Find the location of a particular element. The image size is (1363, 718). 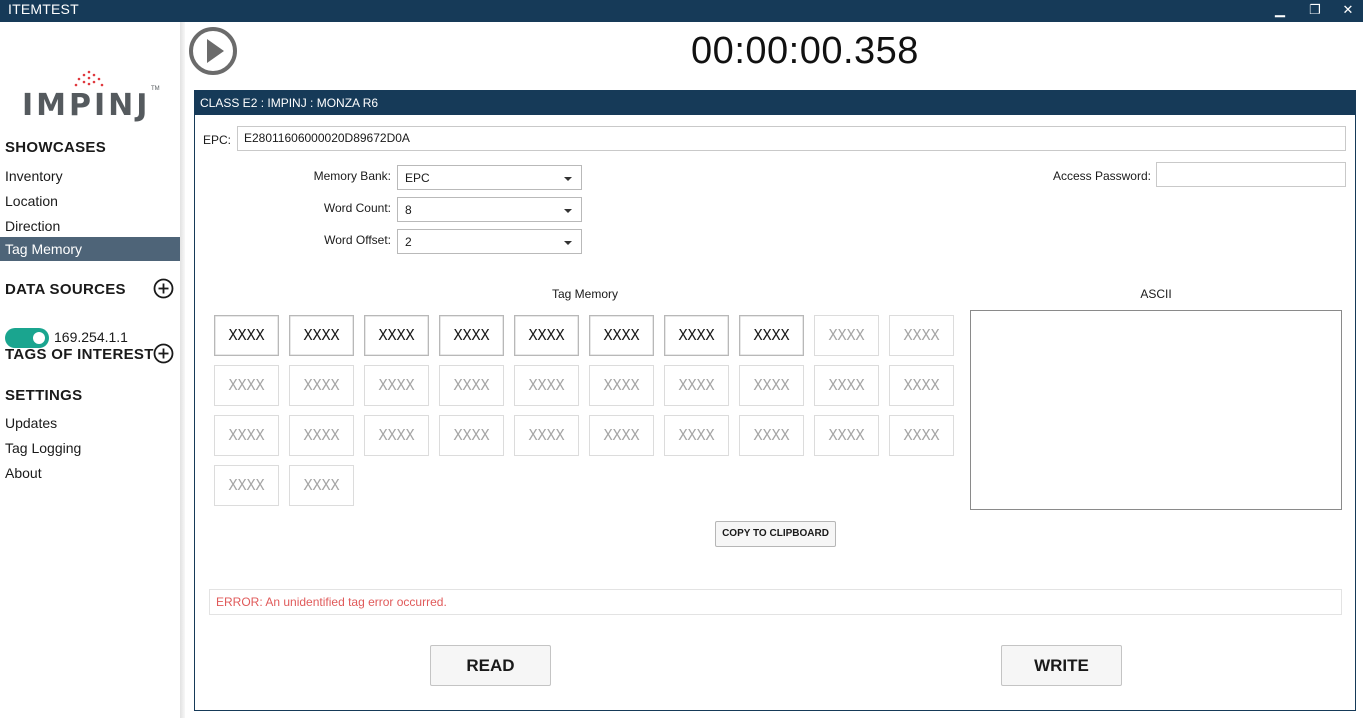

word-offset-label: Word Offset: is located at coordinates (357, 240).